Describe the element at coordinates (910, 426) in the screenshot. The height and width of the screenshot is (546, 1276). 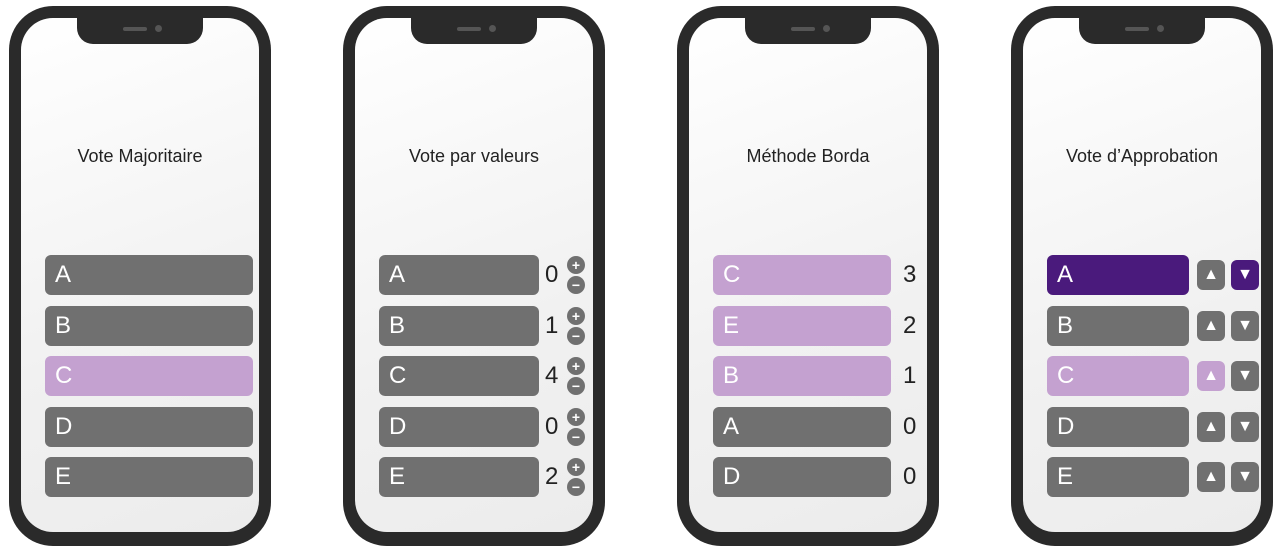
I see `option-a-points: 0` at that location.